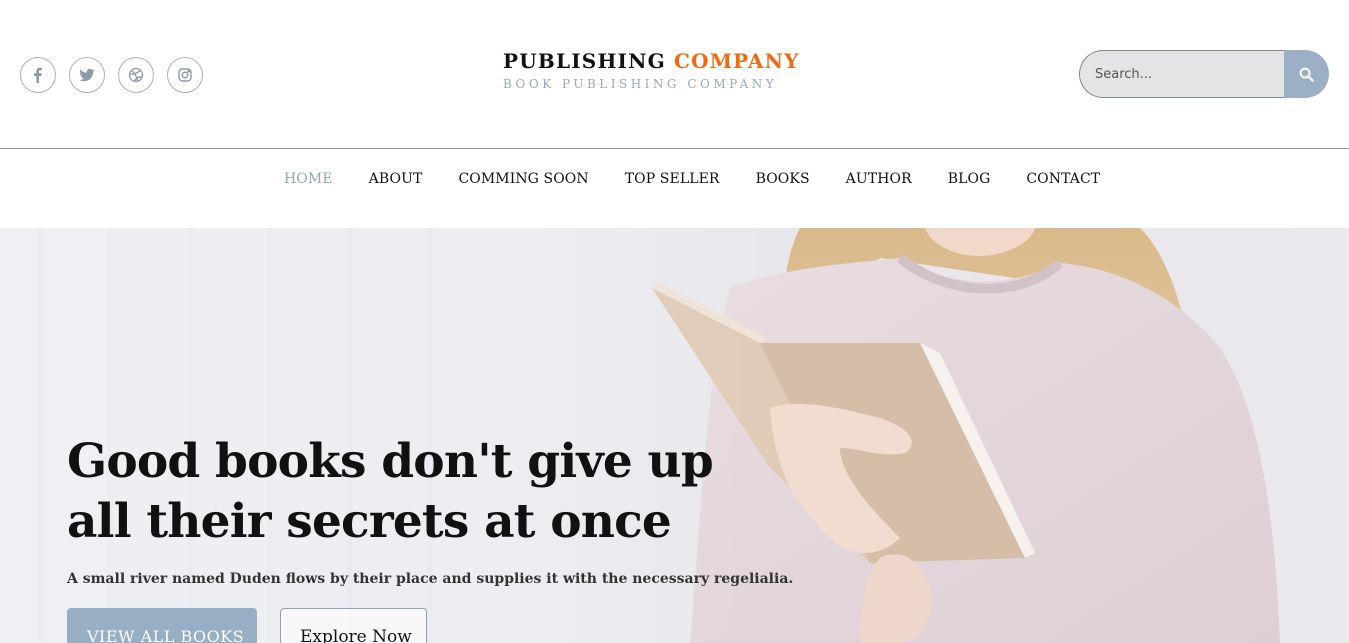 The image size is (1349, 643). What do you see at coordinates (111, 75) in the screenshot?
I see `social-links` at bounding box center [111, 75].